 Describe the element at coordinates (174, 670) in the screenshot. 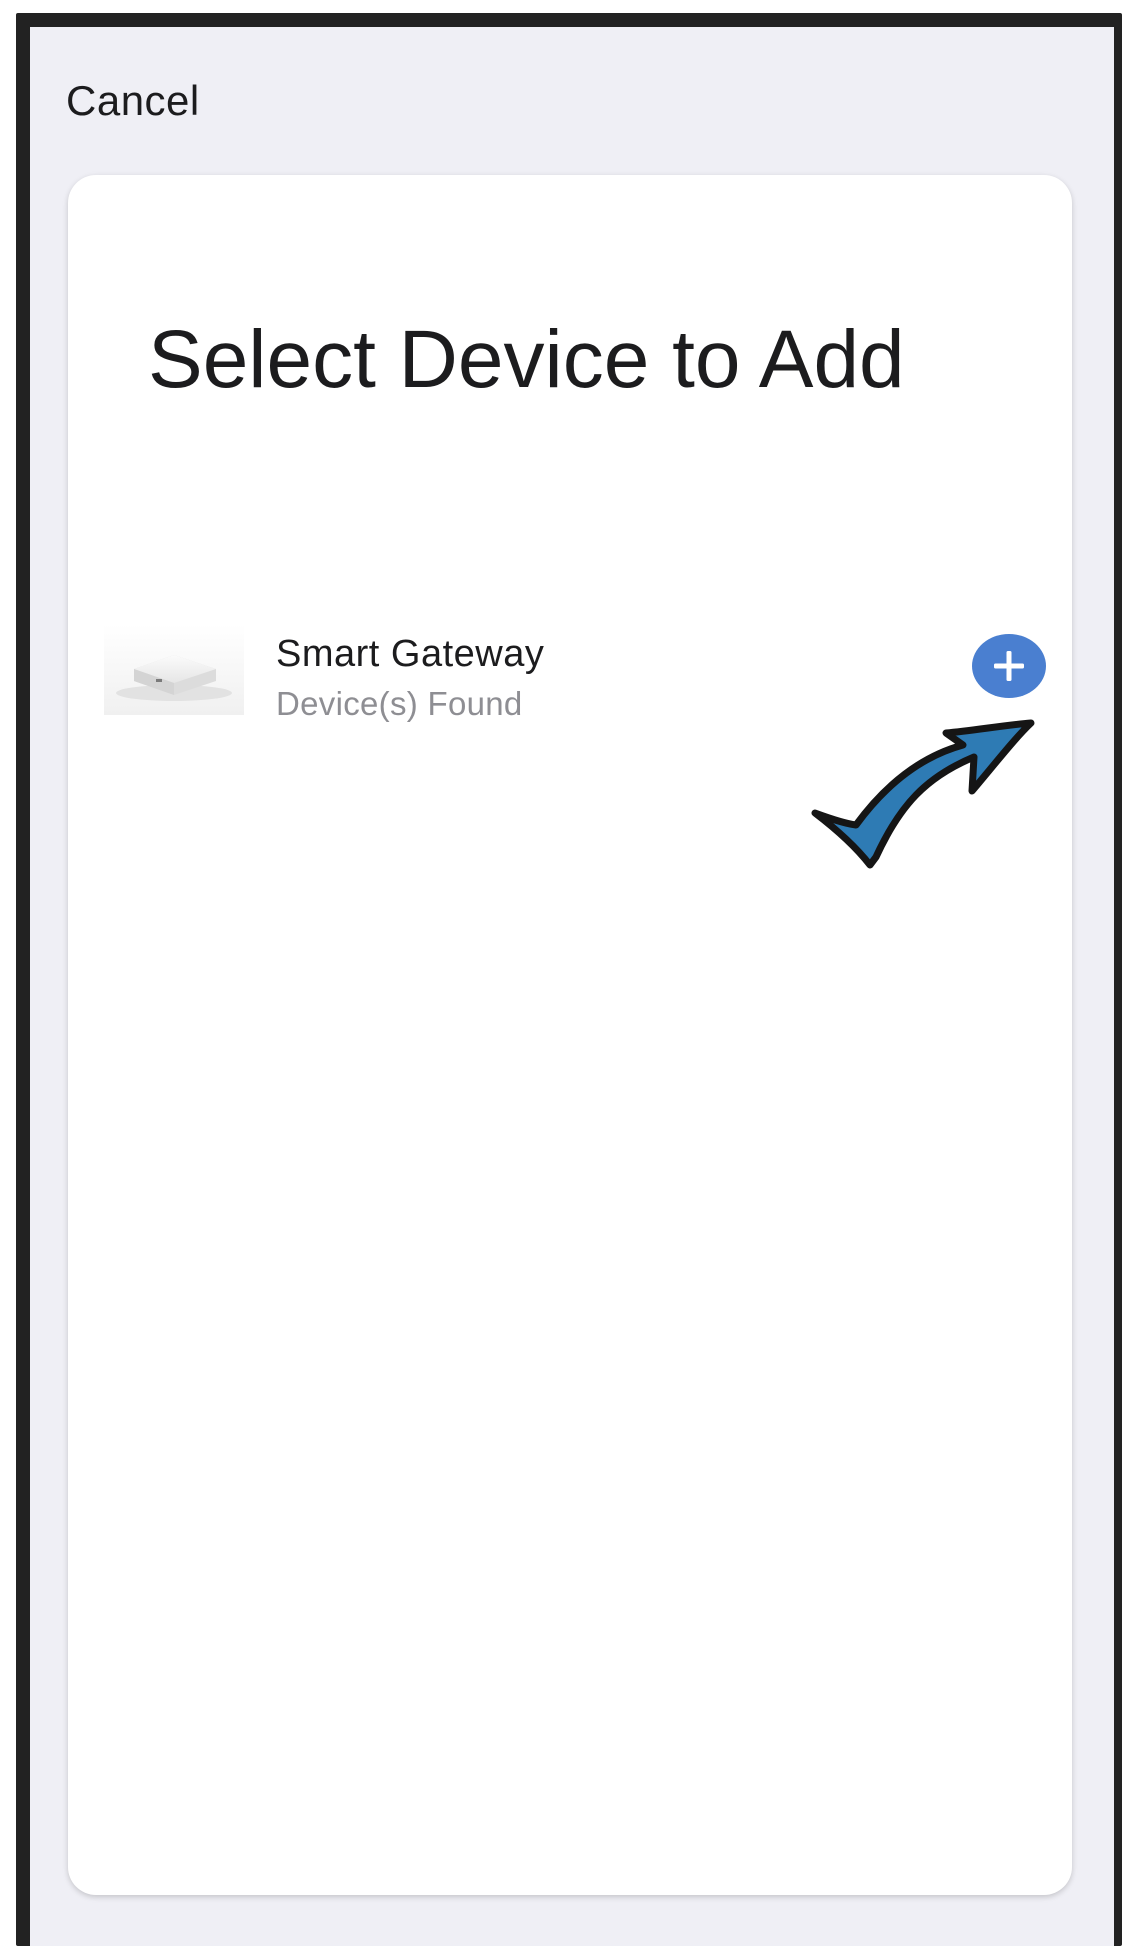

I see `gateway-device-image` at that location.